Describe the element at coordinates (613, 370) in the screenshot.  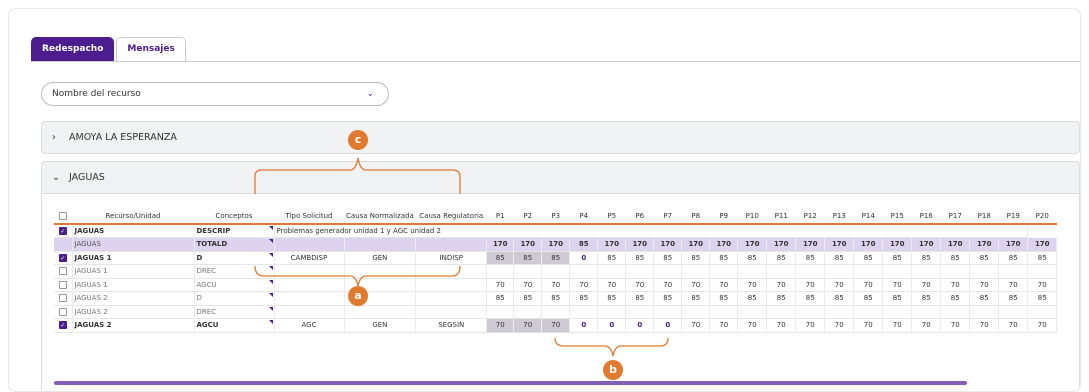
I see `callout-badge-b: b` at that location.